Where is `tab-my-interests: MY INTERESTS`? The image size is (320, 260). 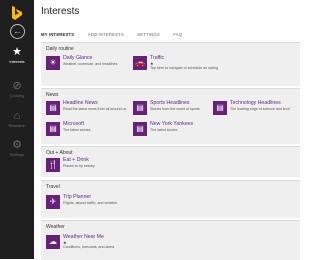
tab-my-interests: MY INTERESTS is located at coordinates (57, 34).